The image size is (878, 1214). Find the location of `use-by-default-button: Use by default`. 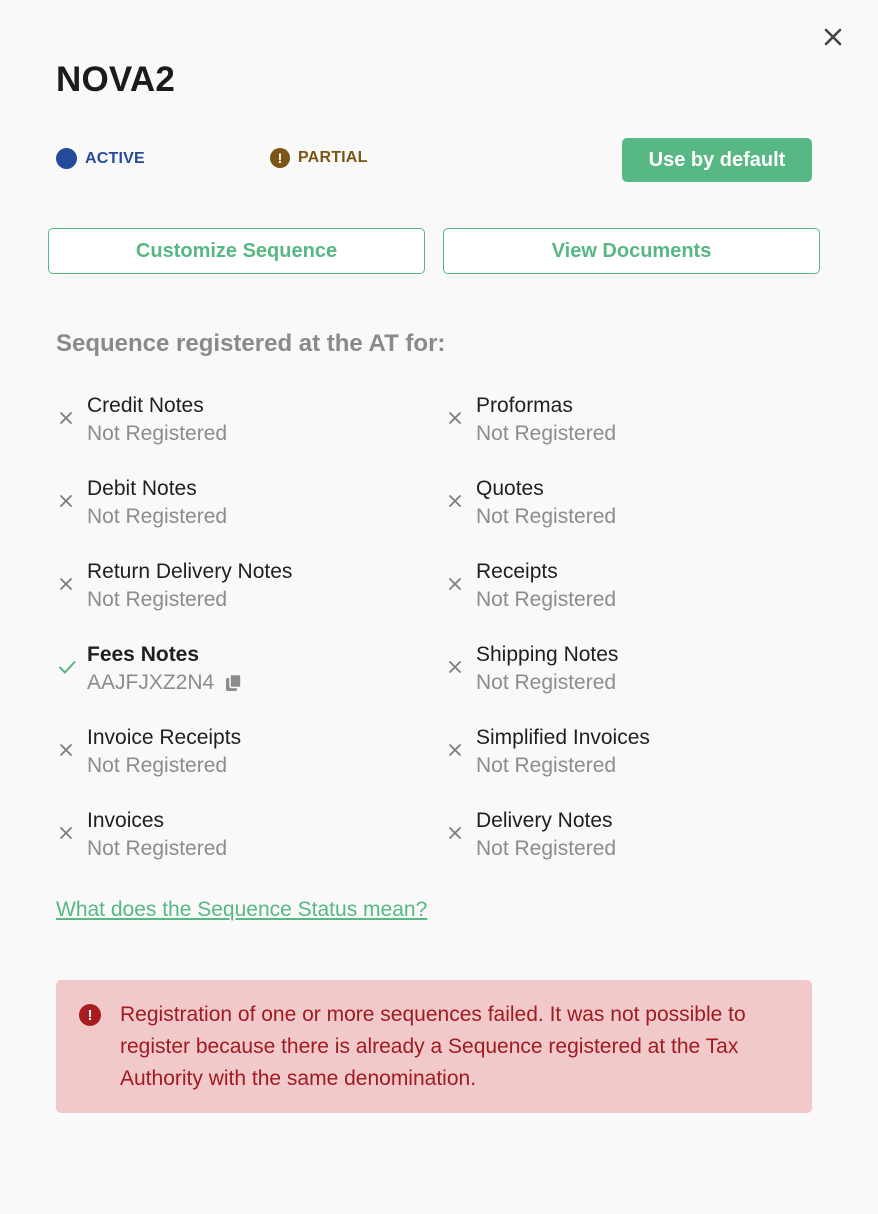

use-by-default-button: Use by default is located at coordinates (717, 160).